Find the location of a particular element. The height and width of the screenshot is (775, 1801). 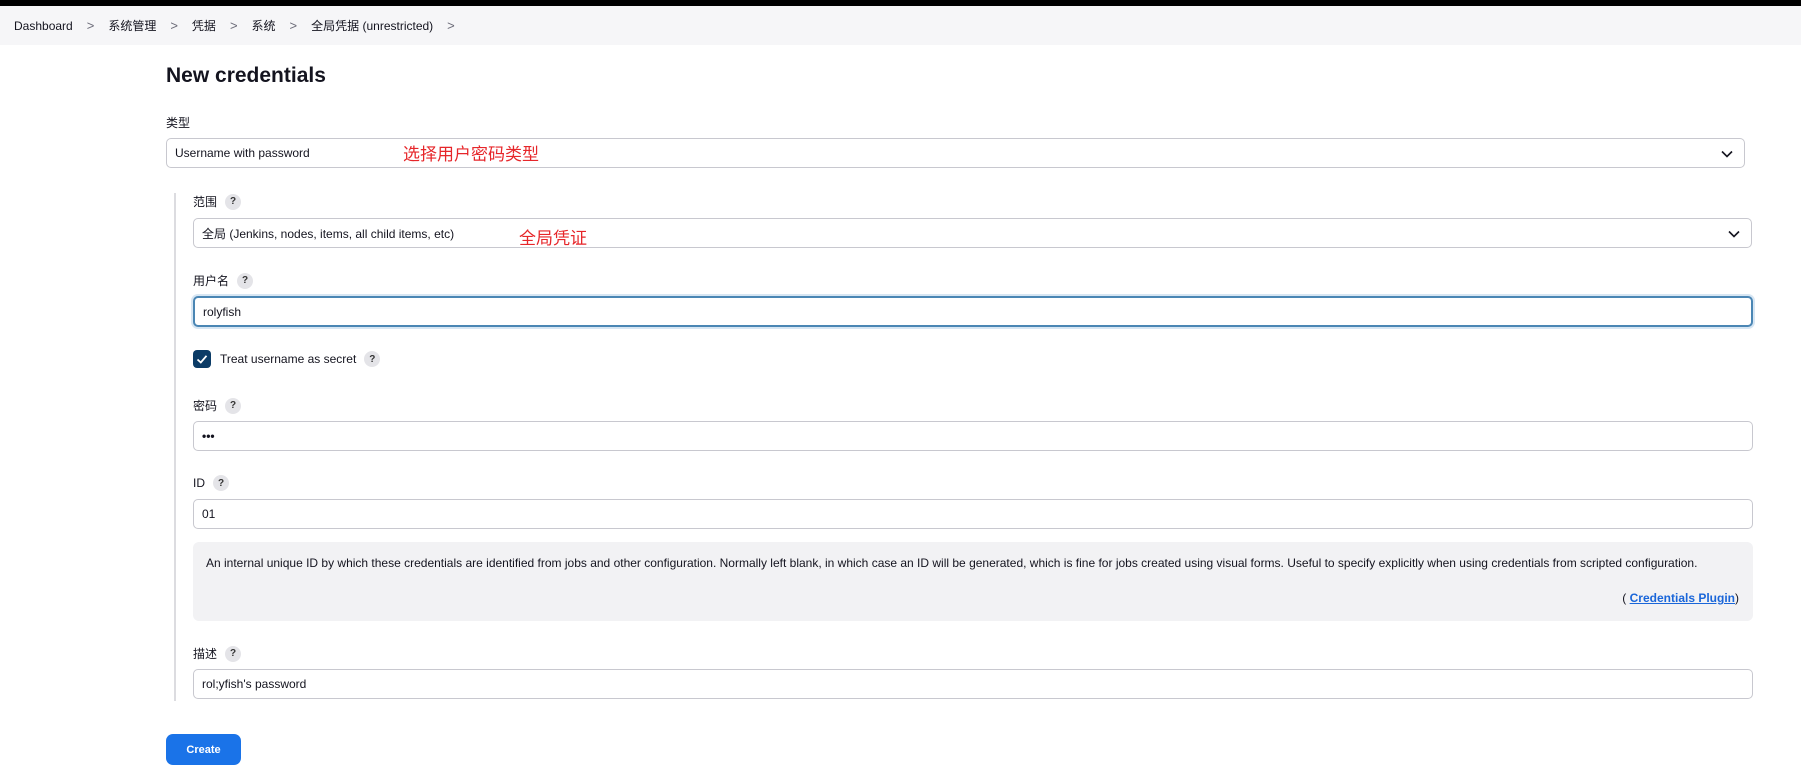

username-label: 用户名 ? is located at coordinates (223, 280).